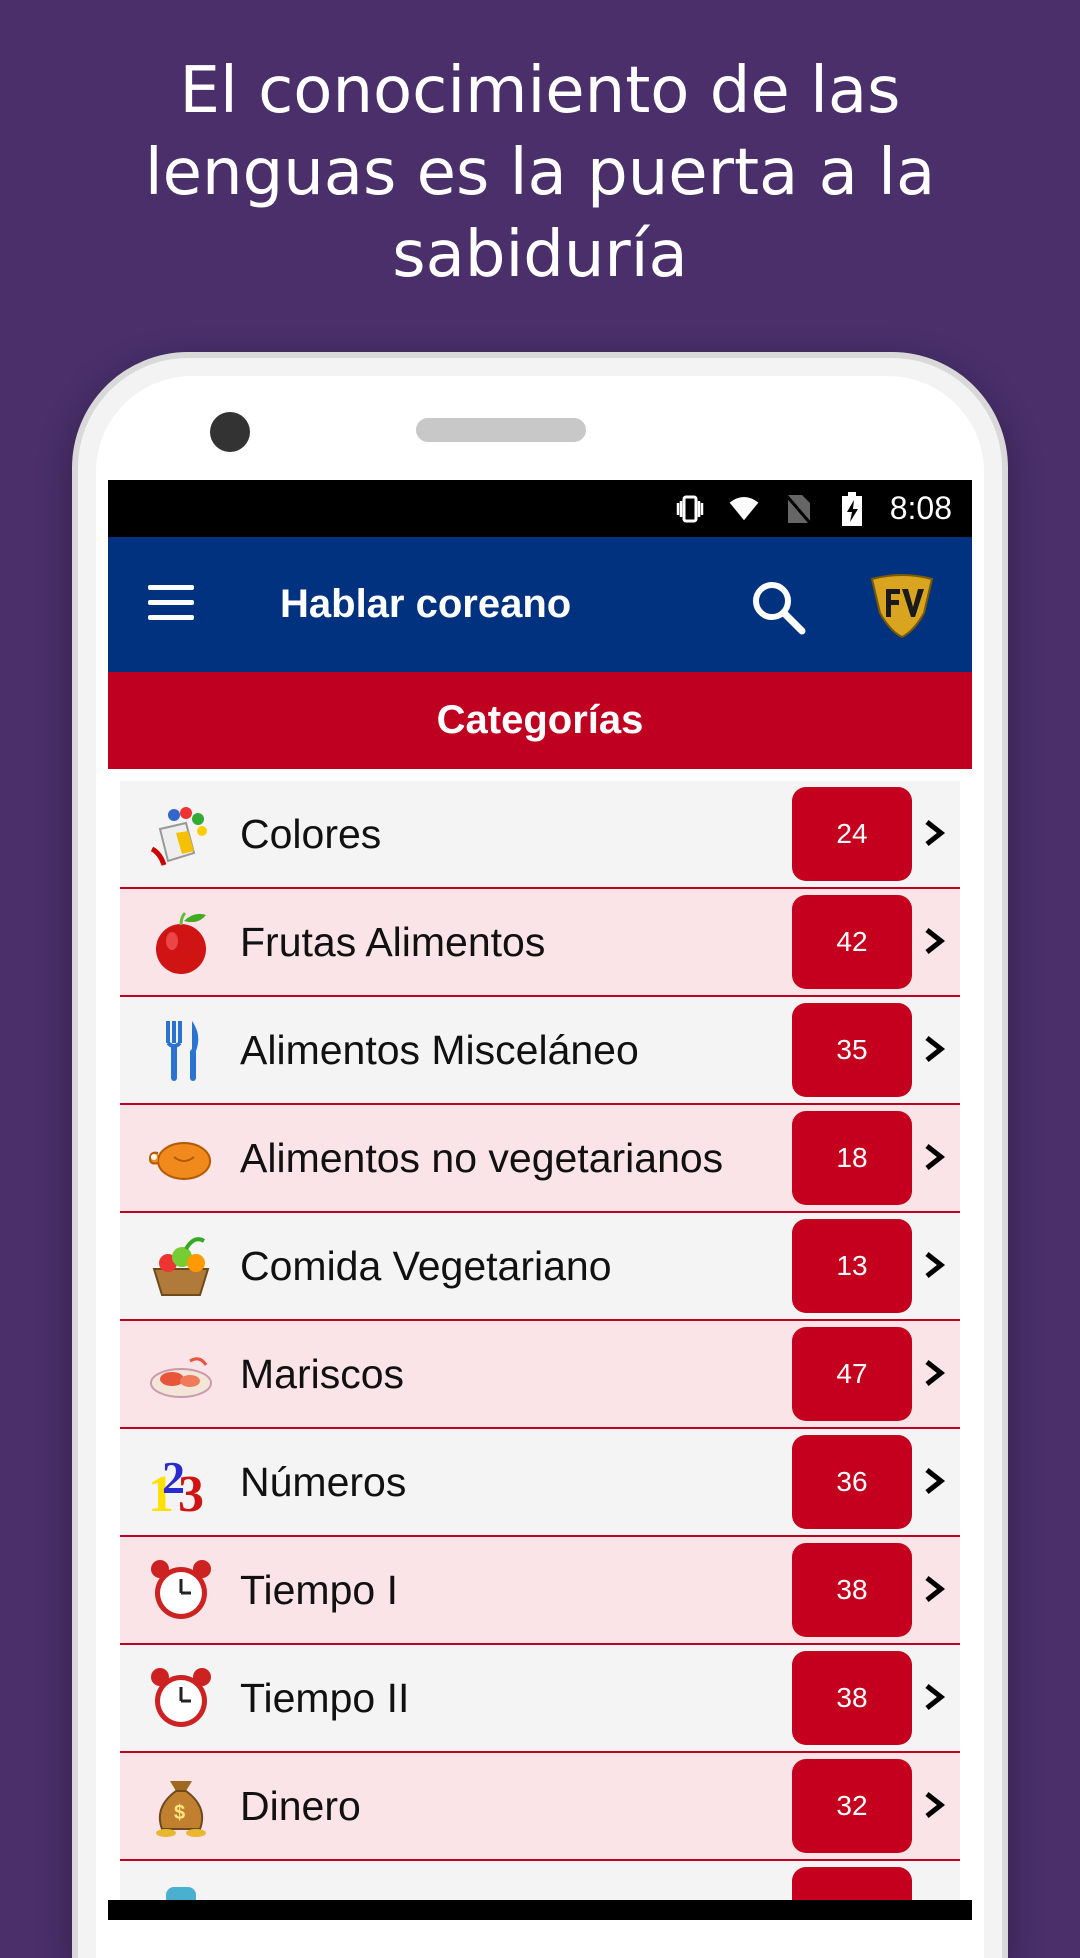 The height and width of the screenshot is (1958, 1080). What do you see at coordinates (540, 1699) in the screenshot?
I see `list-item: Tiempo II 38` at bounding box center [540, 1699].